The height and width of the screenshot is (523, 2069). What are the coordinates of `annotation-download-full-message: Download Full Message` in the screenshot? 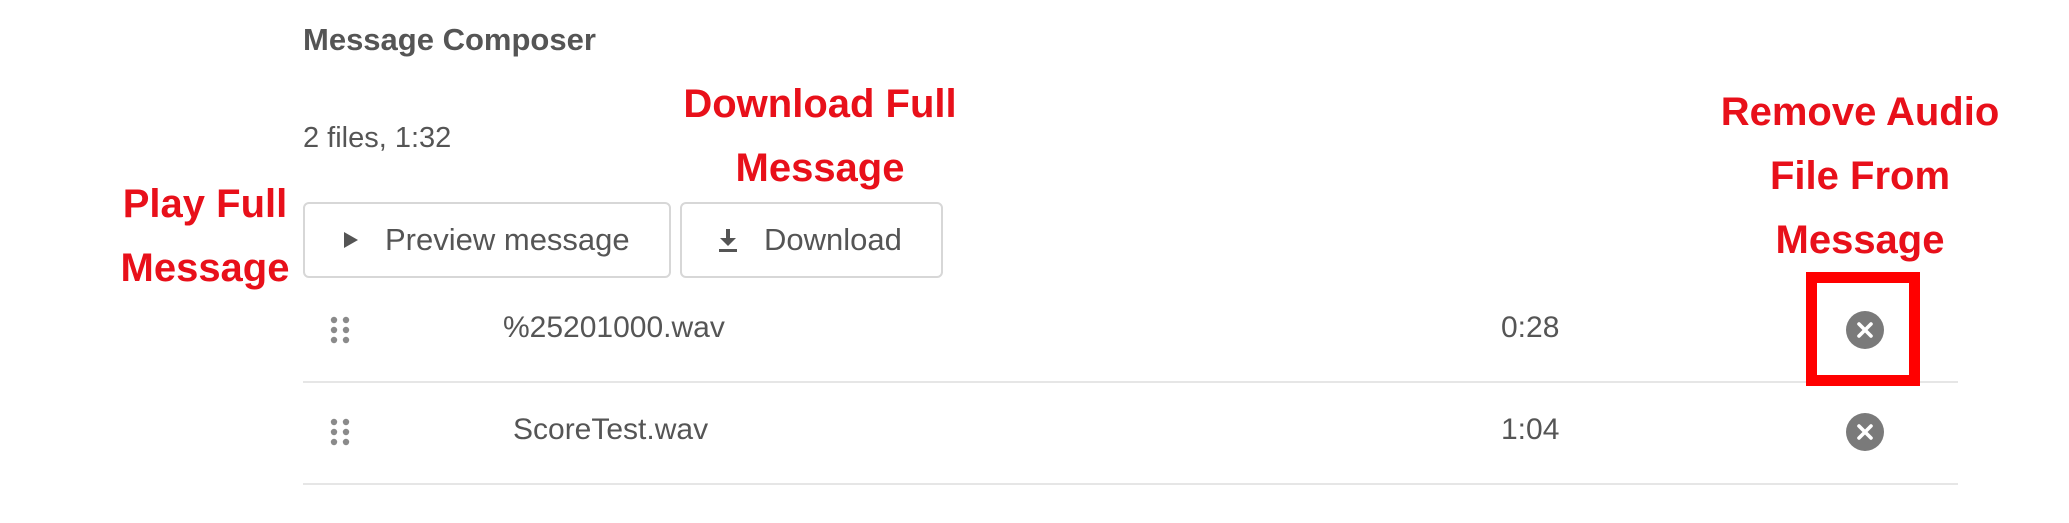 It's located at (820, 136).